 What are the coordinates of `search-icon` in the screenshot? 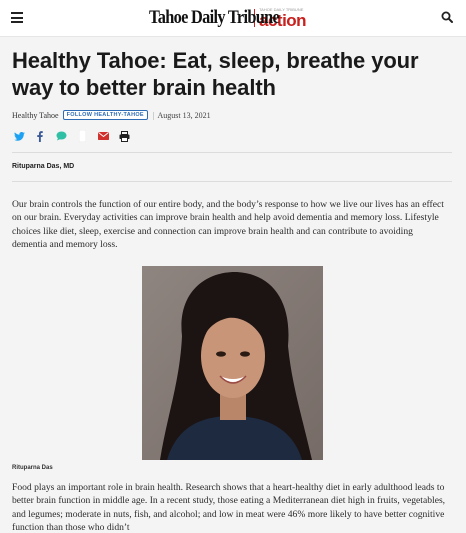 It's located at (447, 17).